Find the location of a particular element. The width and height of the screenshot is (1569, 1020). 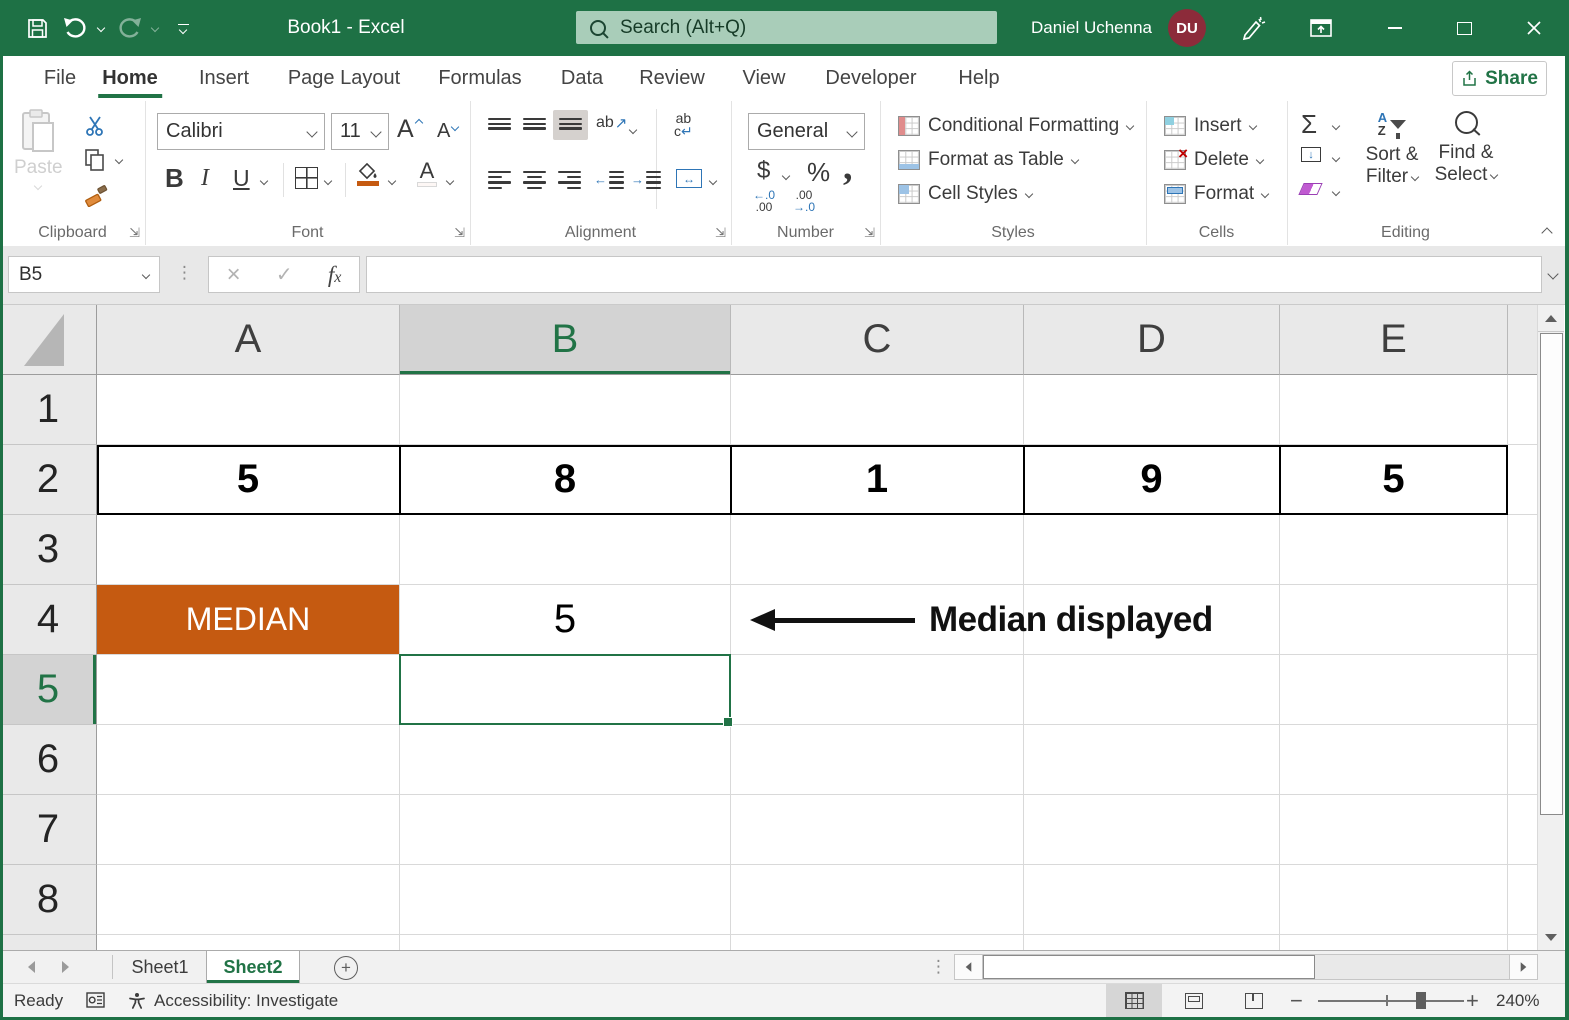

insert-cells-button: Insert is located at coordinates (1210, 126).